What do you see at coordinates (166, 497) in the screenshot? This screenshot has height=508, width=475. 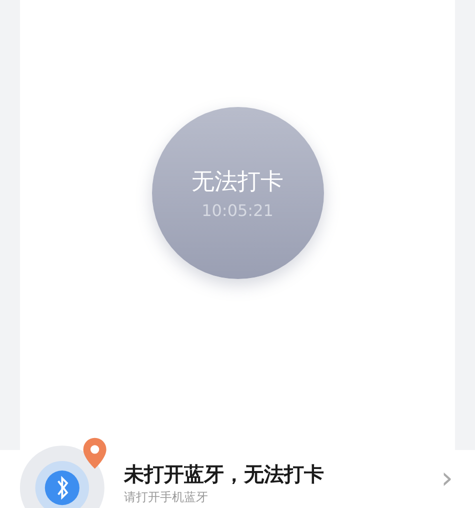 I see `status-hint: 请打开手机蓝牙` at bounding box center [166, 497].